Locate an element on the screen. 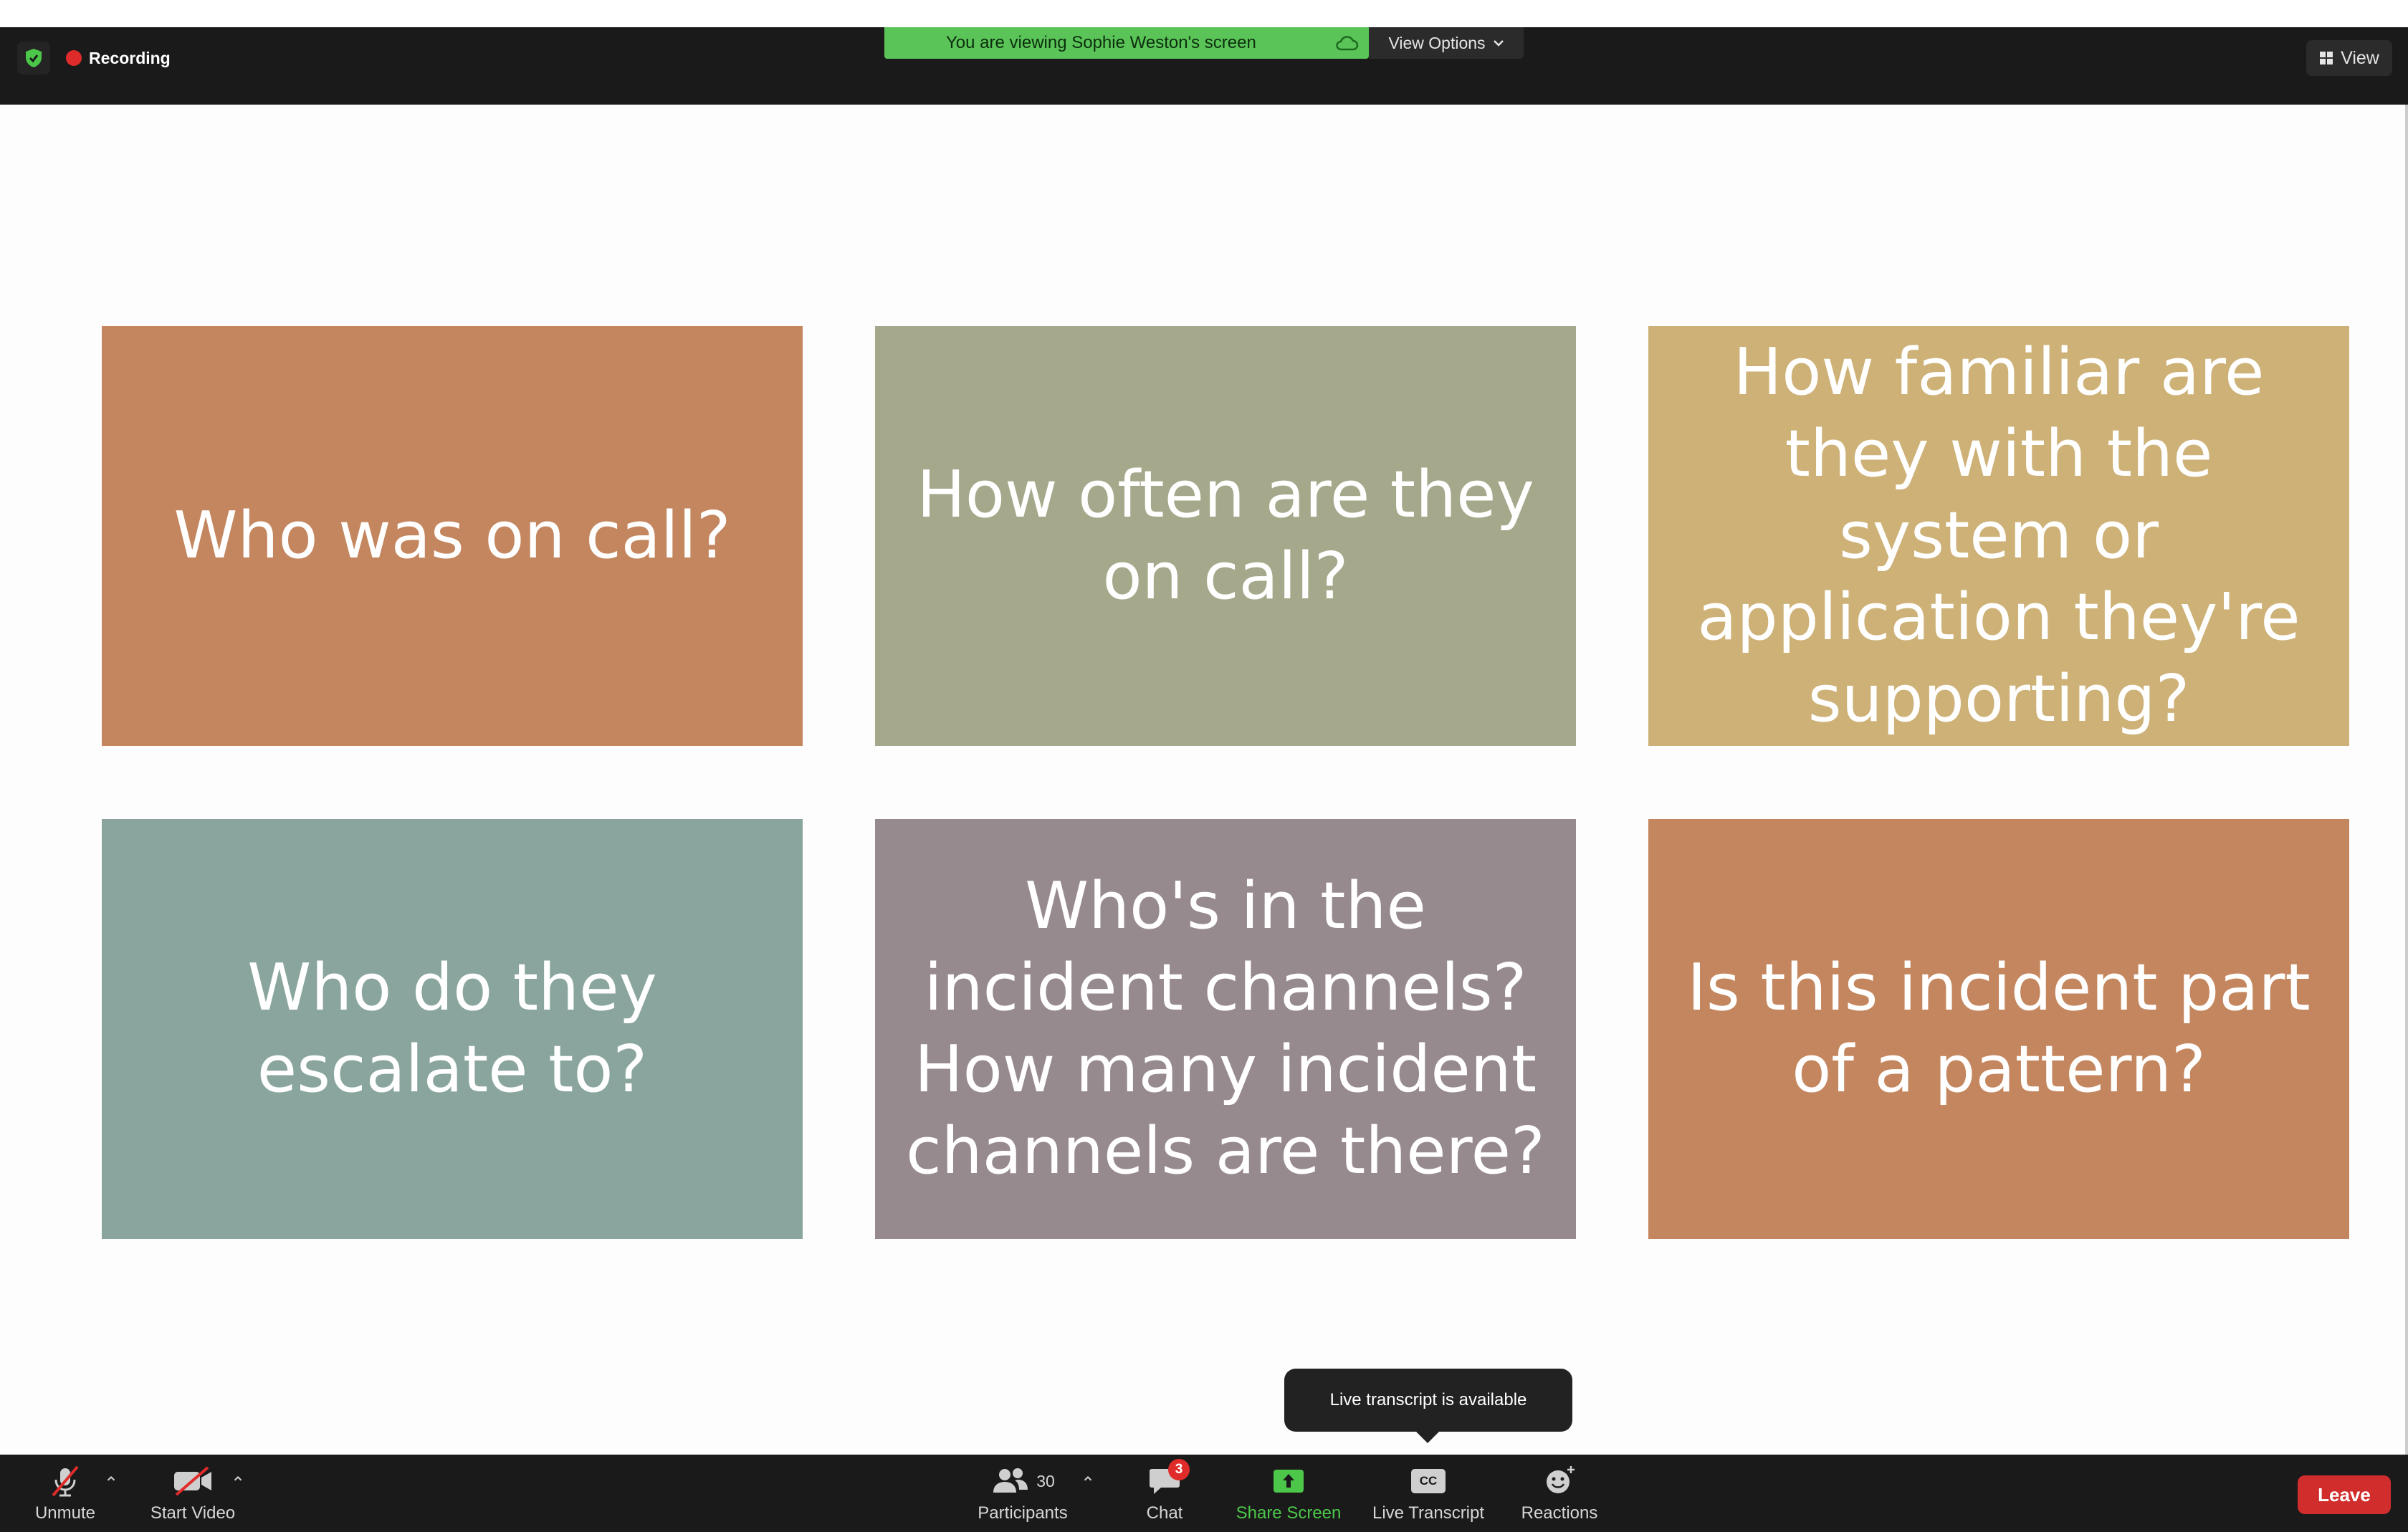 This screenshot has width=2408, height=1532. view-options-button: View Options is located at coordinates (1447, 43).